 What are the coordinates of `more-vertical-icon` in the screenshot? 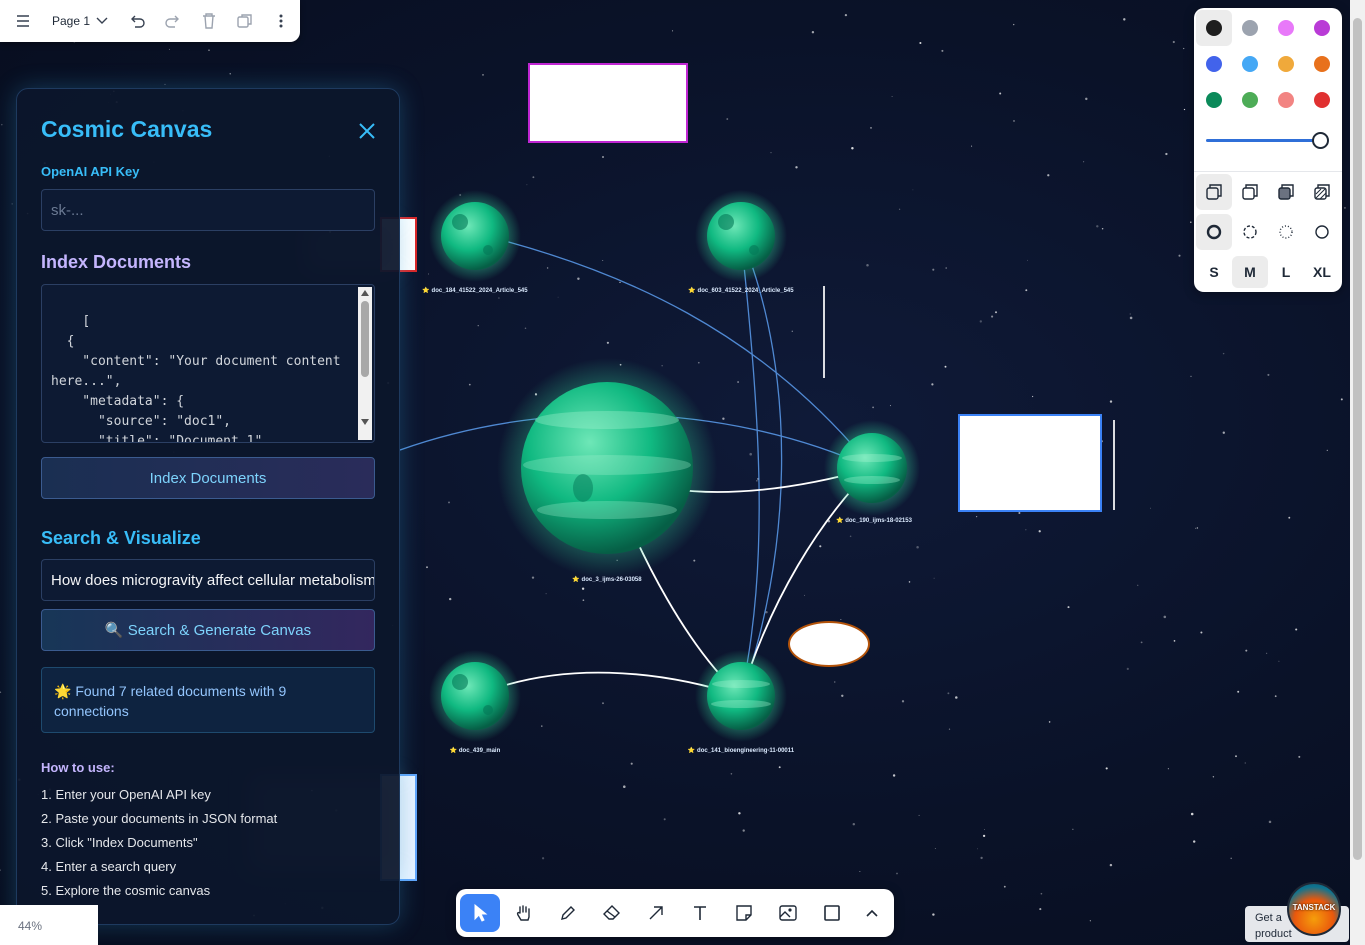 It's located at (281, 21).